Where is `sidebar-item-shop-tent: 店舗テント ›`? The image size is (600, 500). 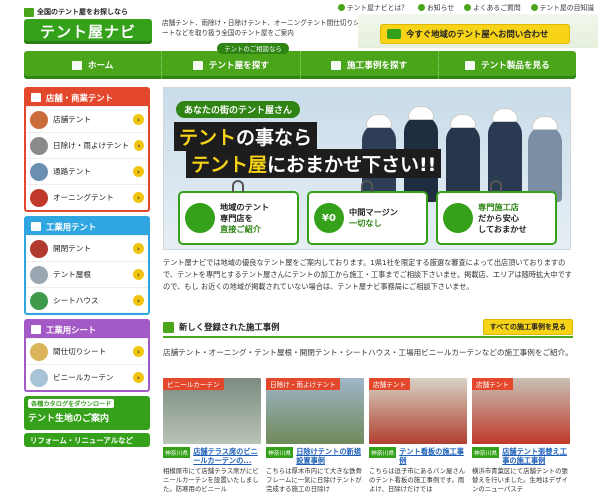 sidebar-item-shop-tent: 店舗テント › is located at coordinates (87, 119).